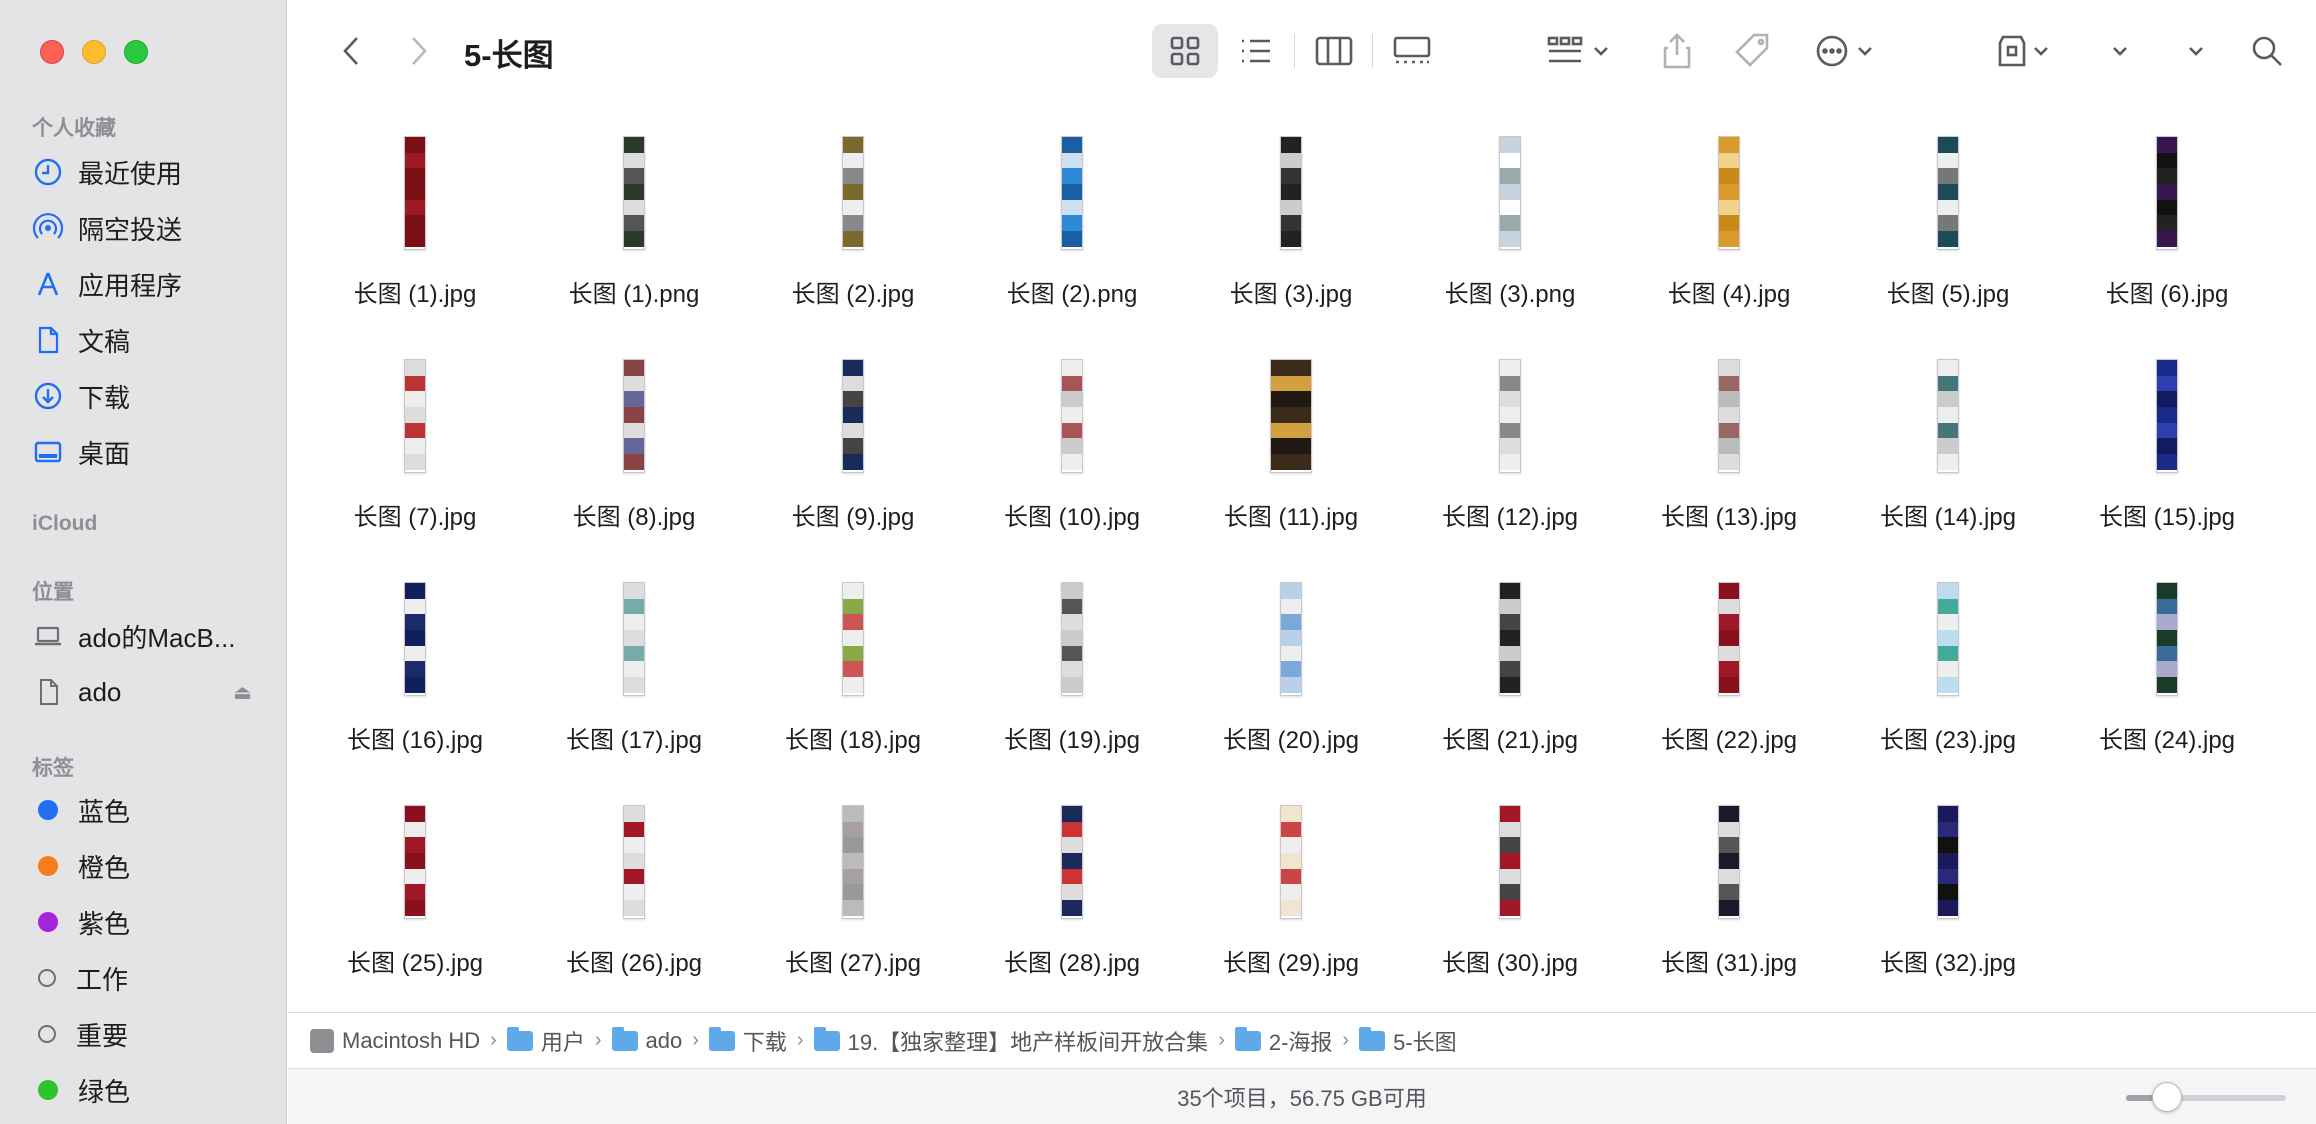 The width and height of the screenshot is (2316, 1124). Describe the element at coordinates (634, 294) in the screenshot. I see `file-name: 长图 (1).png` at that location.